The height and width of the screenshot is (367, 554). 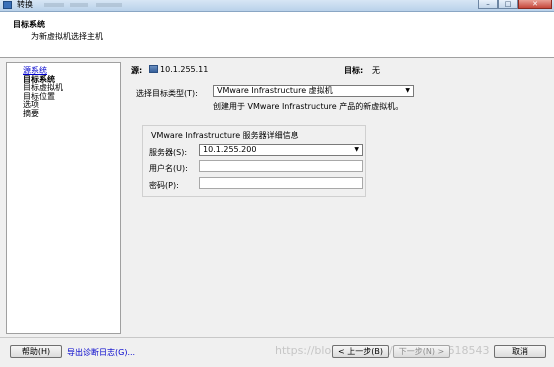 What do you see at coordinates (25, 4) in the screenshot?
I see `window-title: 转换` at bounding box center [25, 4].